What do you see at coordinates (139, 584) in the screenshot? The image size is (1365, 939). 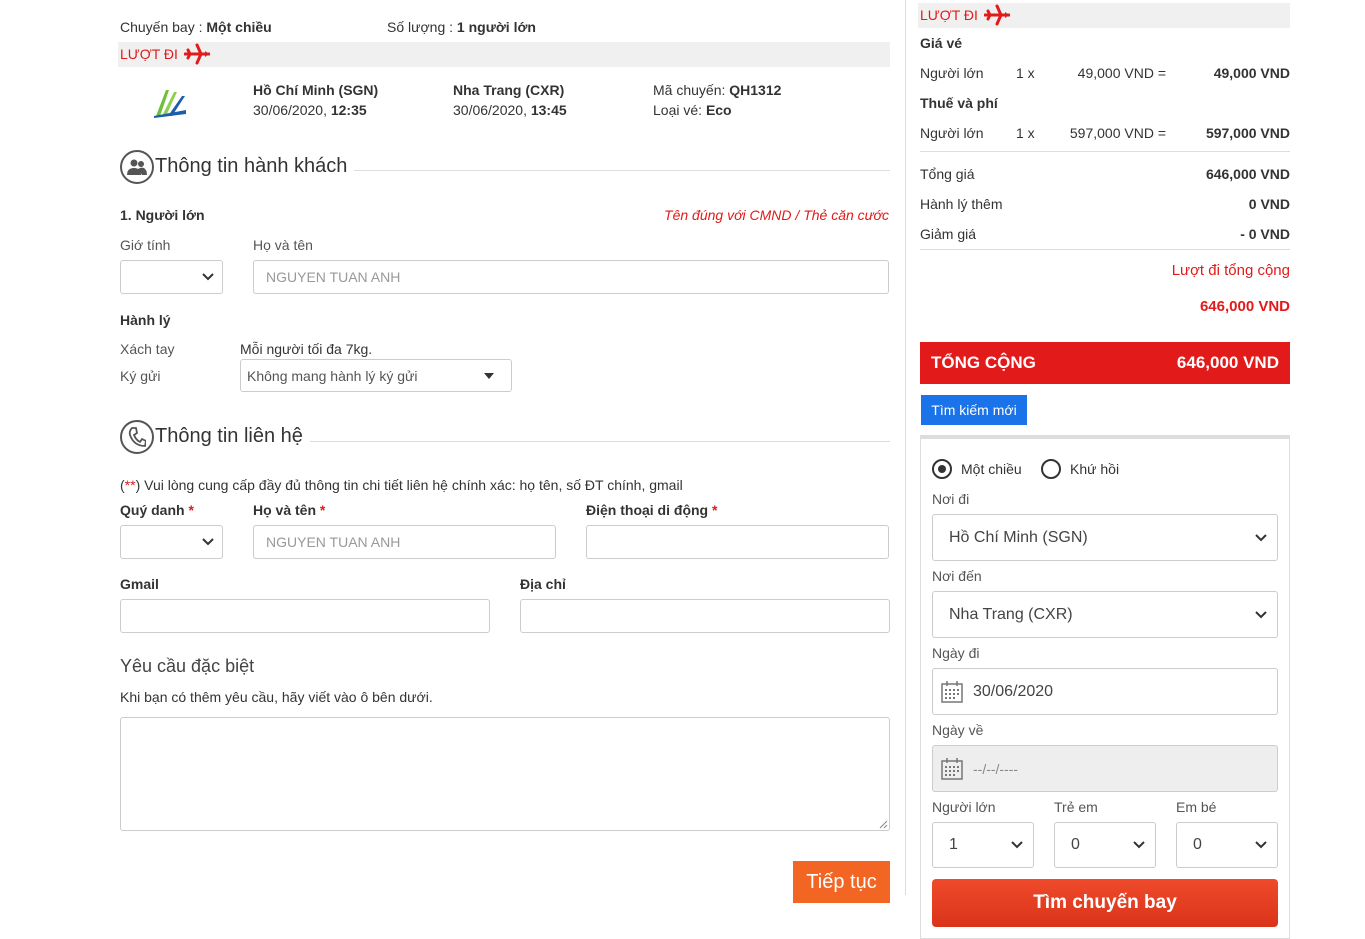 I see `gmail-label: Gmail` at bounding box center [139, 584].